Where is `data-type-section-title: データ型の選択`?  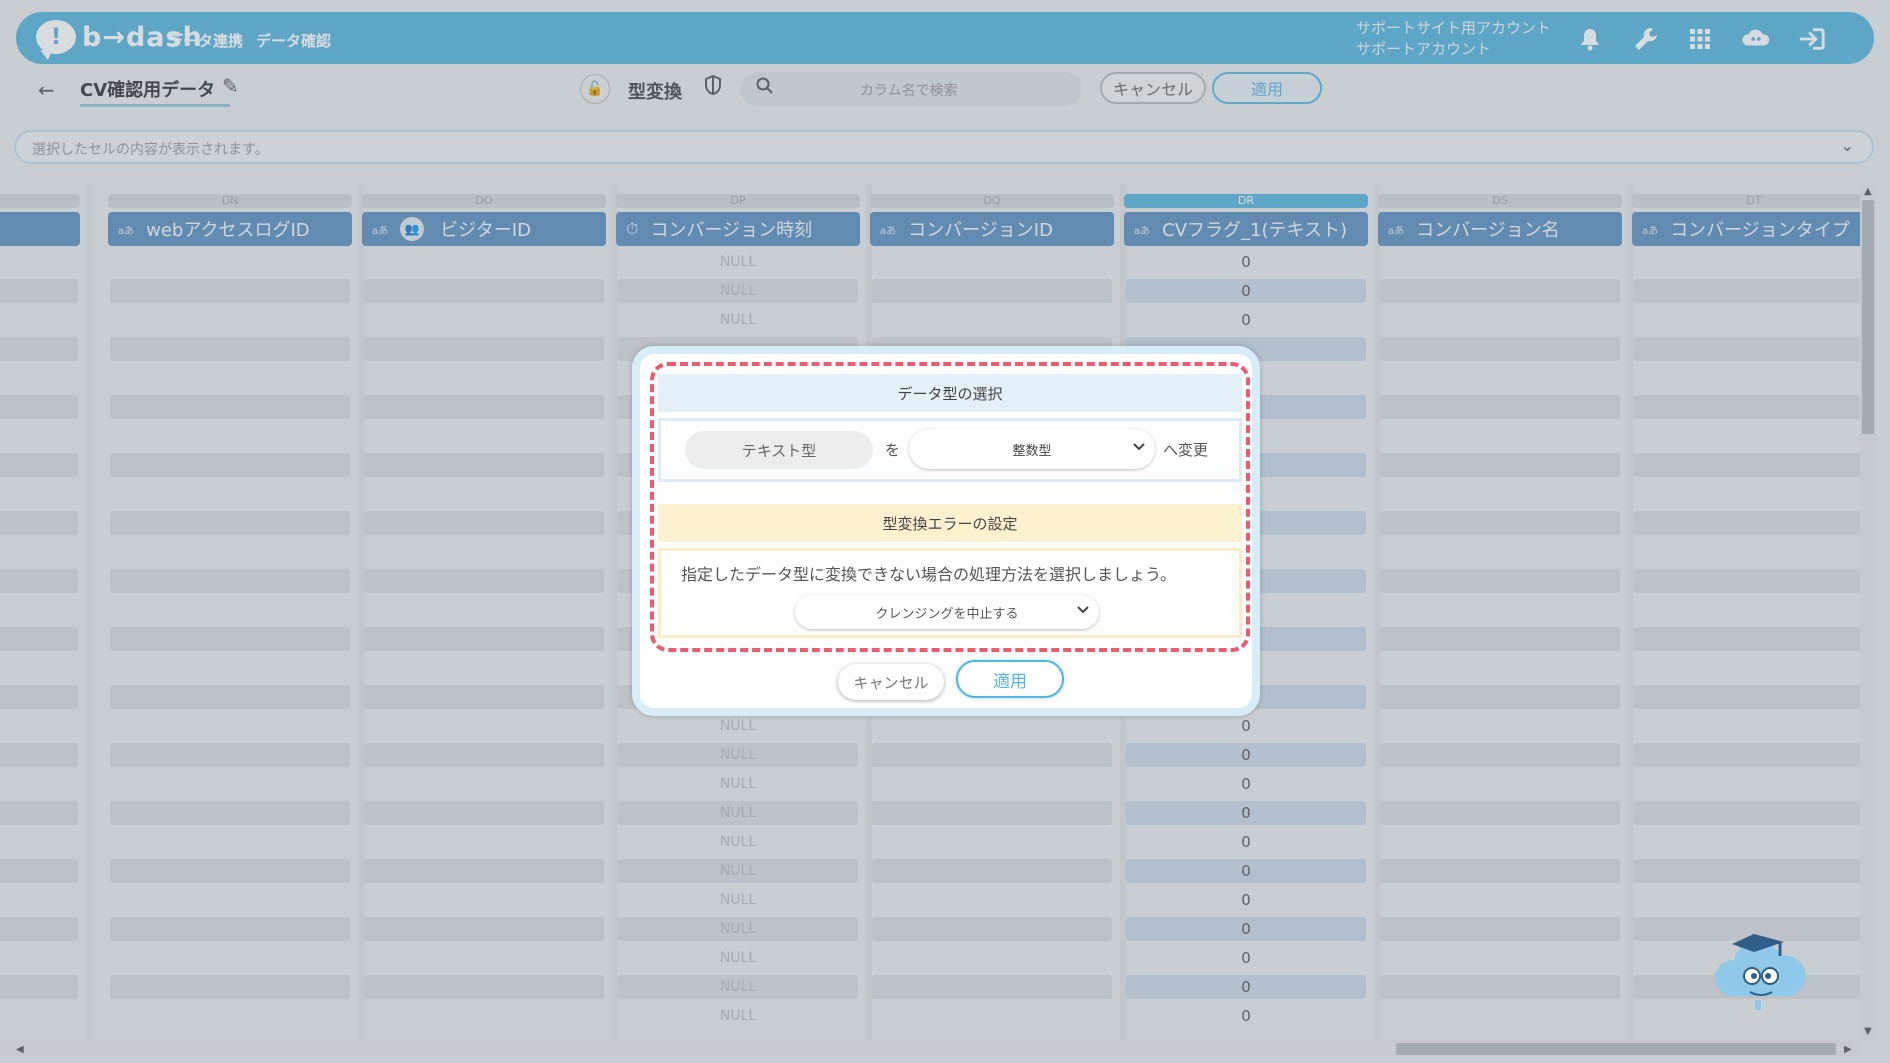
data-type-section-title: データ型の選択 is located at coordinates (950, 393).